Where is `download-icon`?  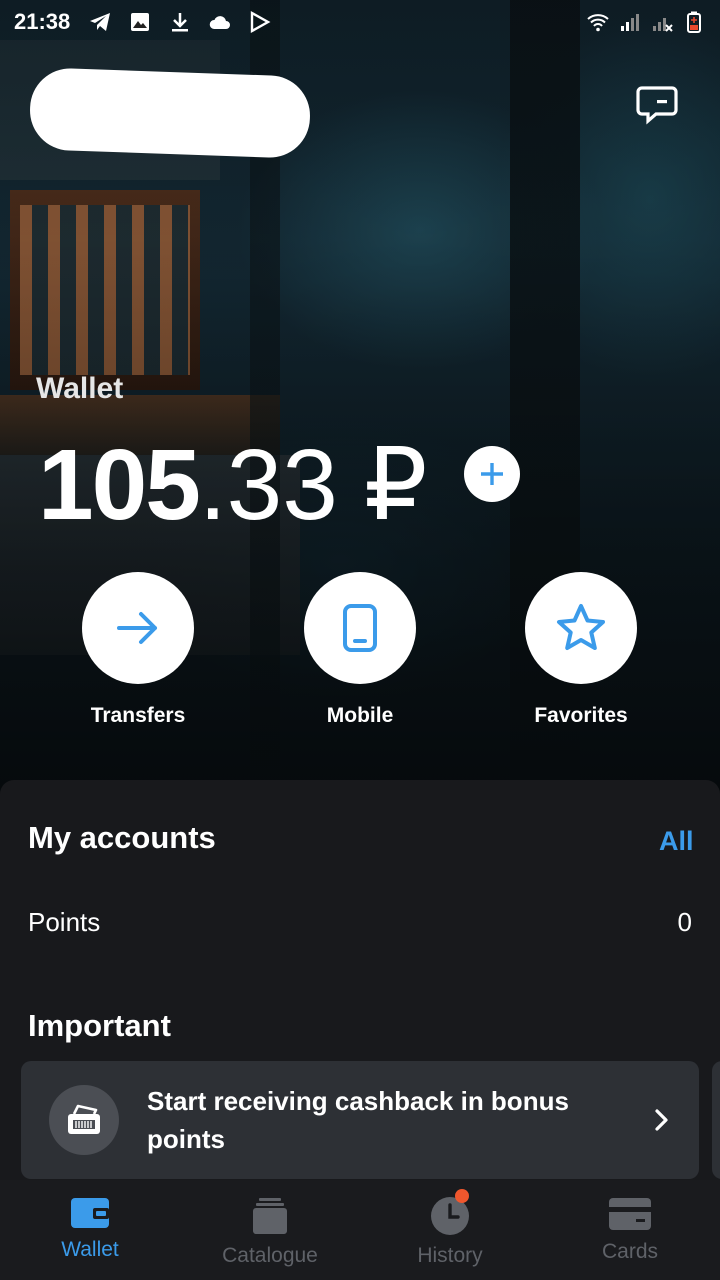
download-icon is located at coordinates (180, 22).